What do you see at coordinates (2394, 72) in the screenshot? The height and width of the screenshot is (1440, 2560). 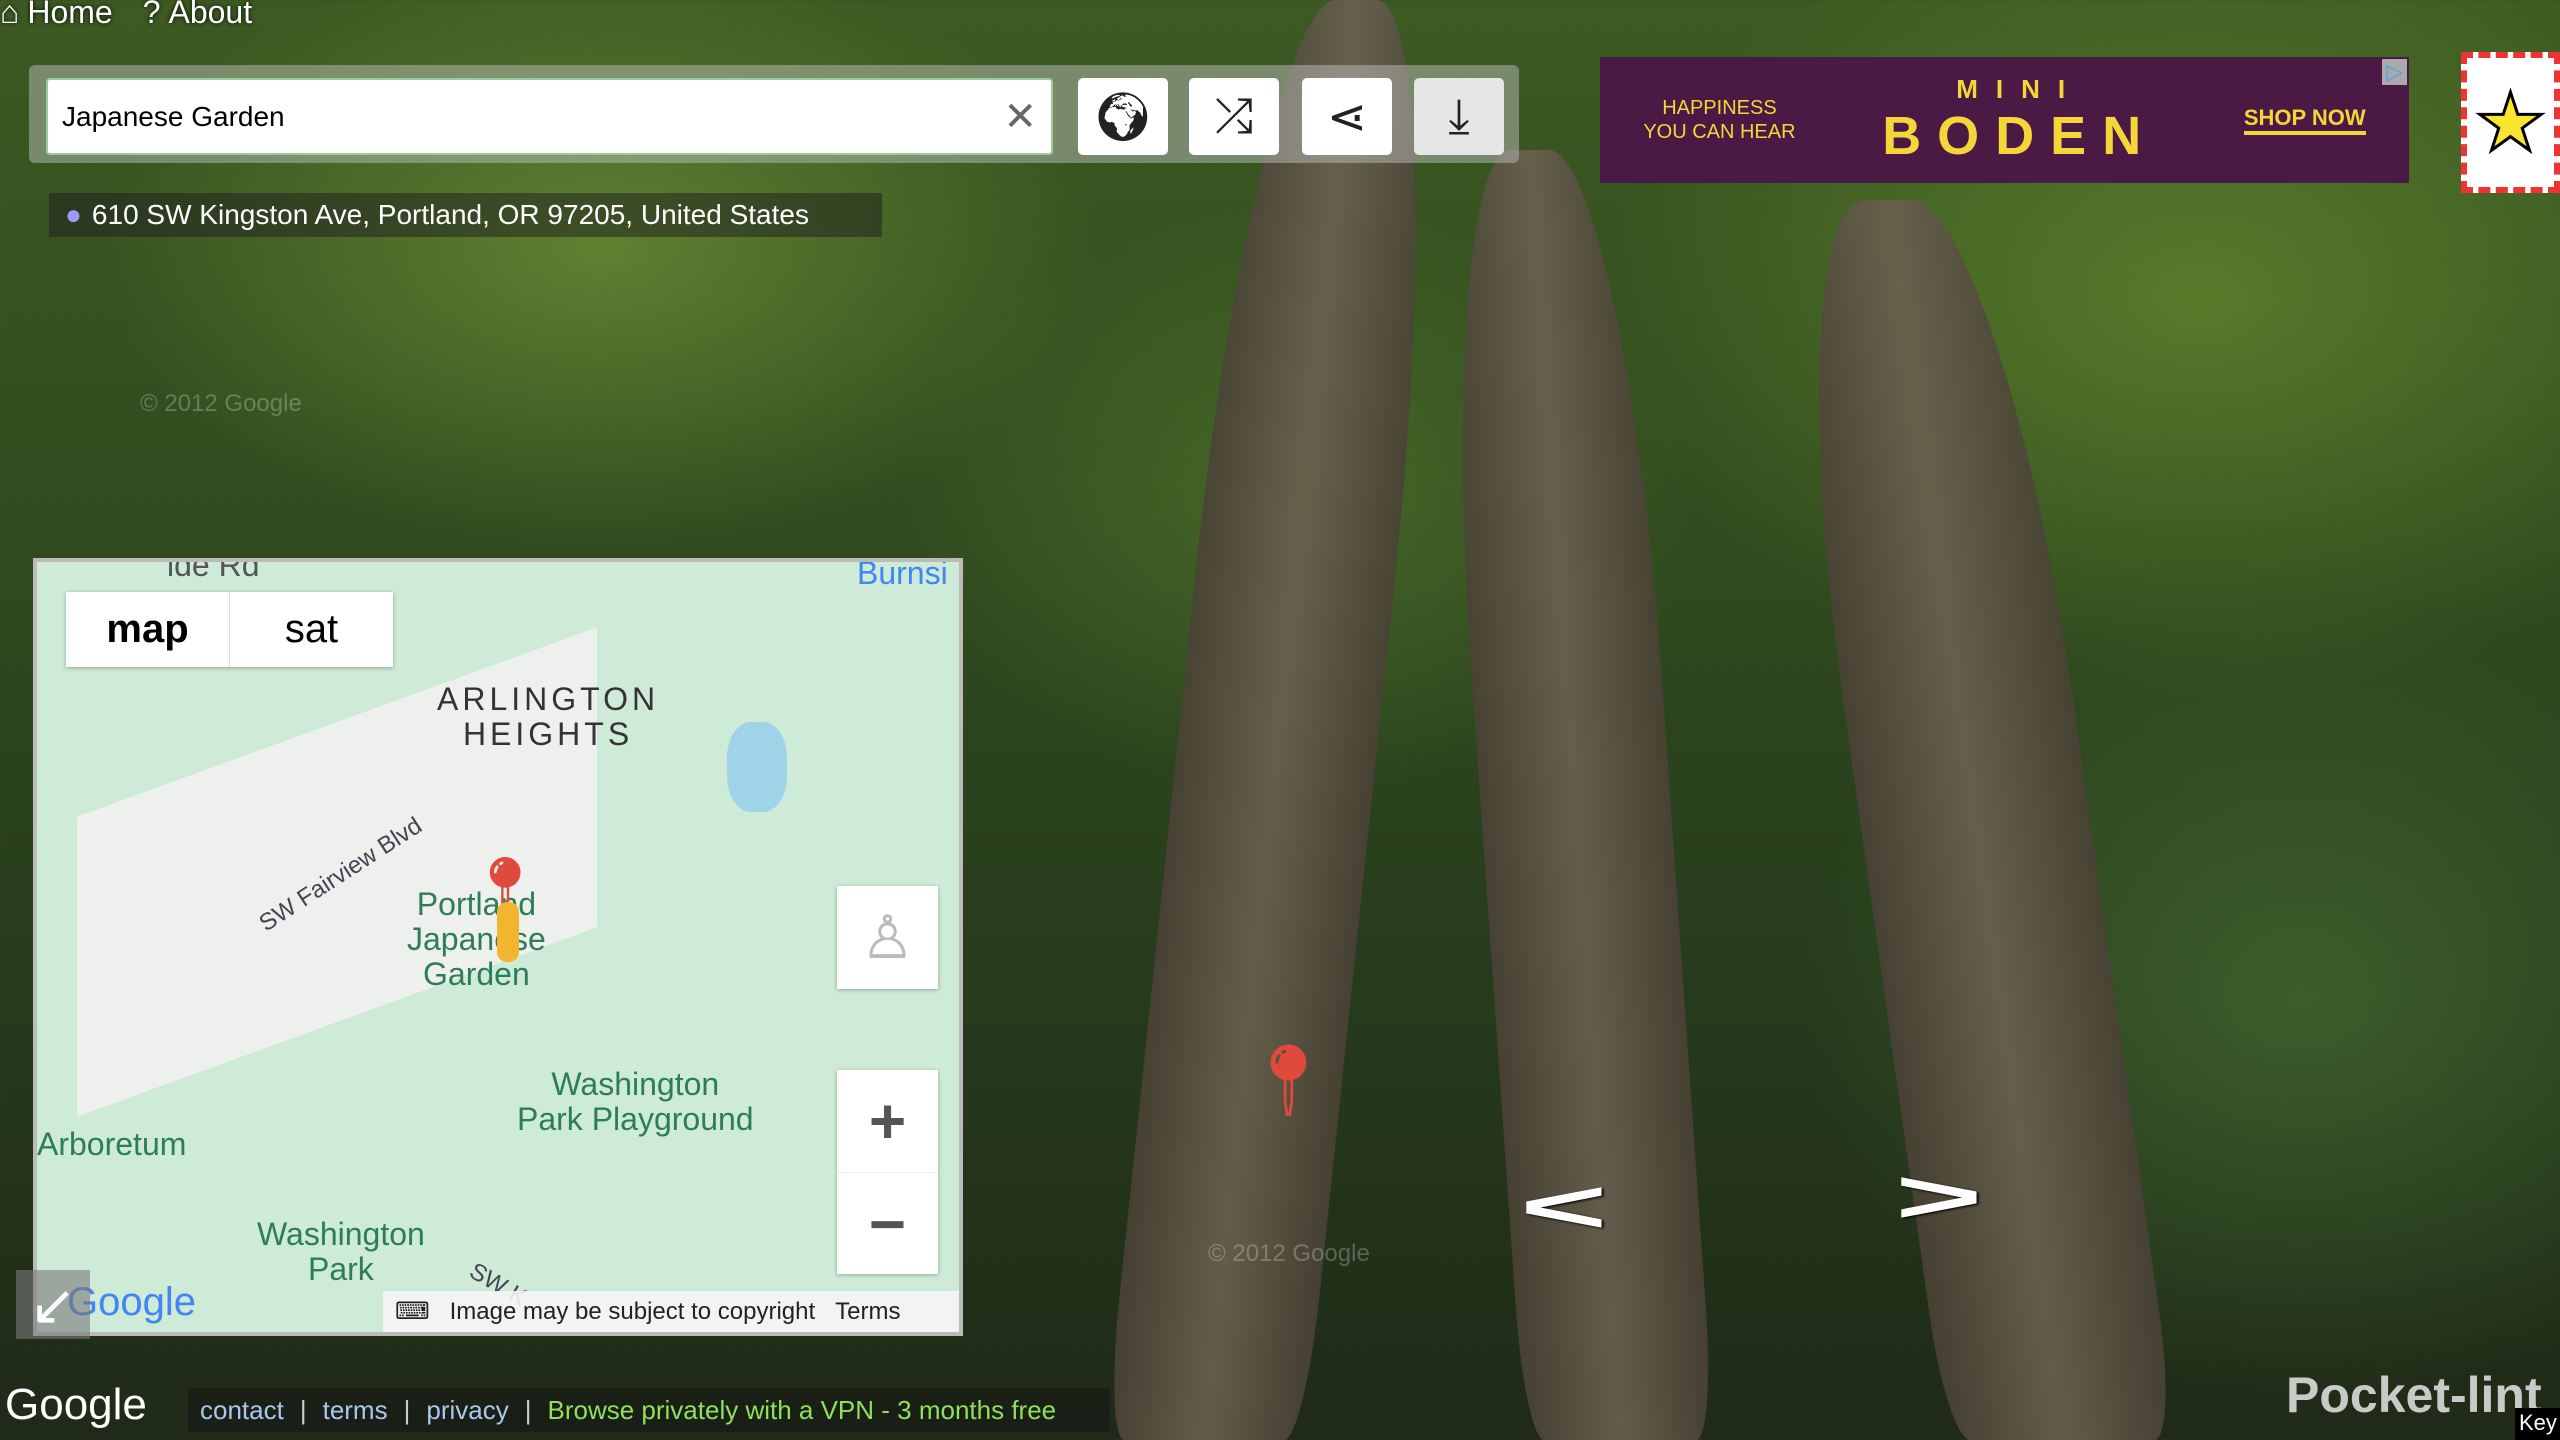 I see `adchoices-icon: ▷` at bounding box center [2394, 72].